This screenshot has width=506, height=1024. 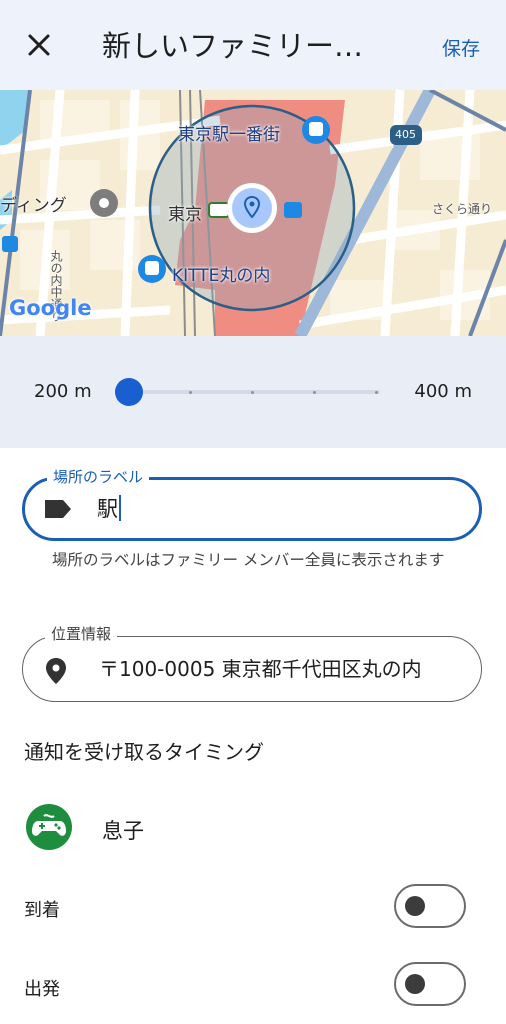 I want to click on save-button: 保存, so click(x=461, y=47).